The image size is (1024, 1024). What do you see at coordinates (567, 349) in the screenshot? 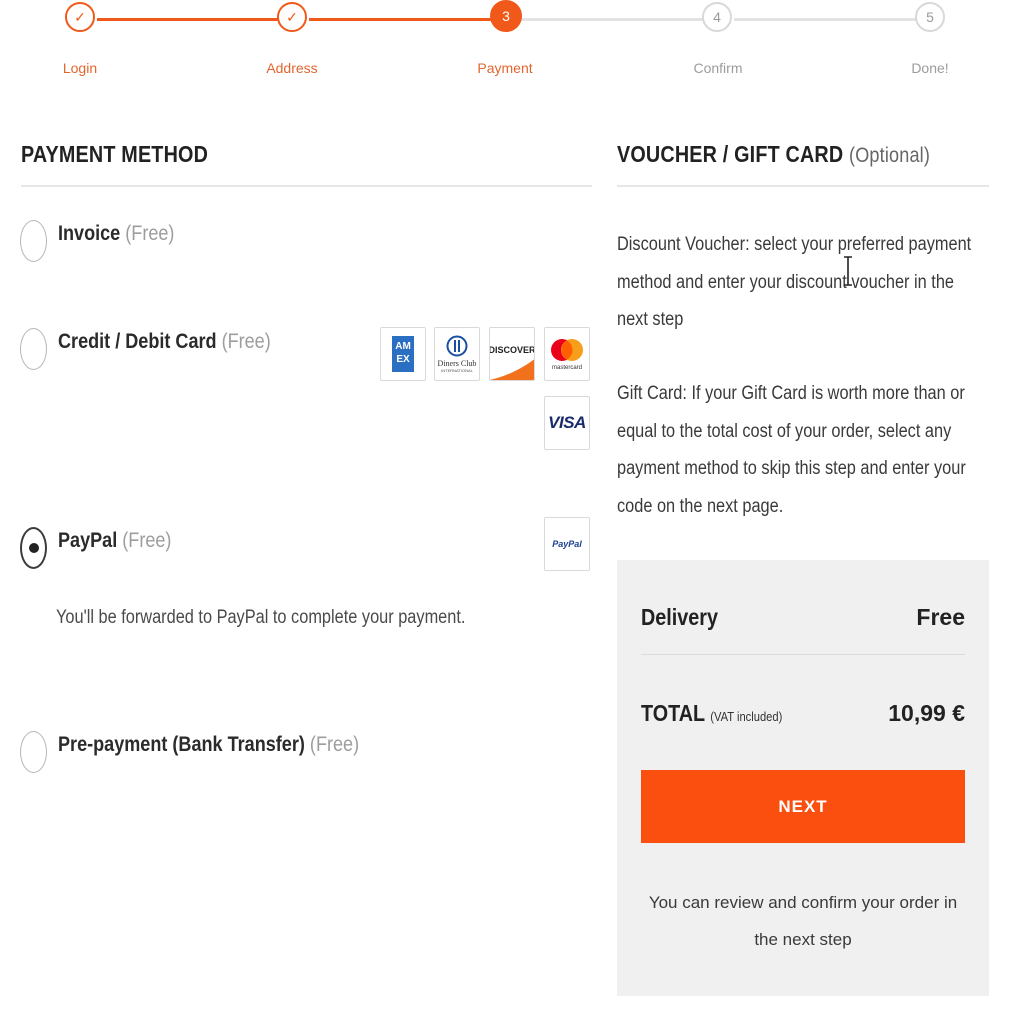
I see `mastercard-circles-icon` at bounding box center [567, 349].